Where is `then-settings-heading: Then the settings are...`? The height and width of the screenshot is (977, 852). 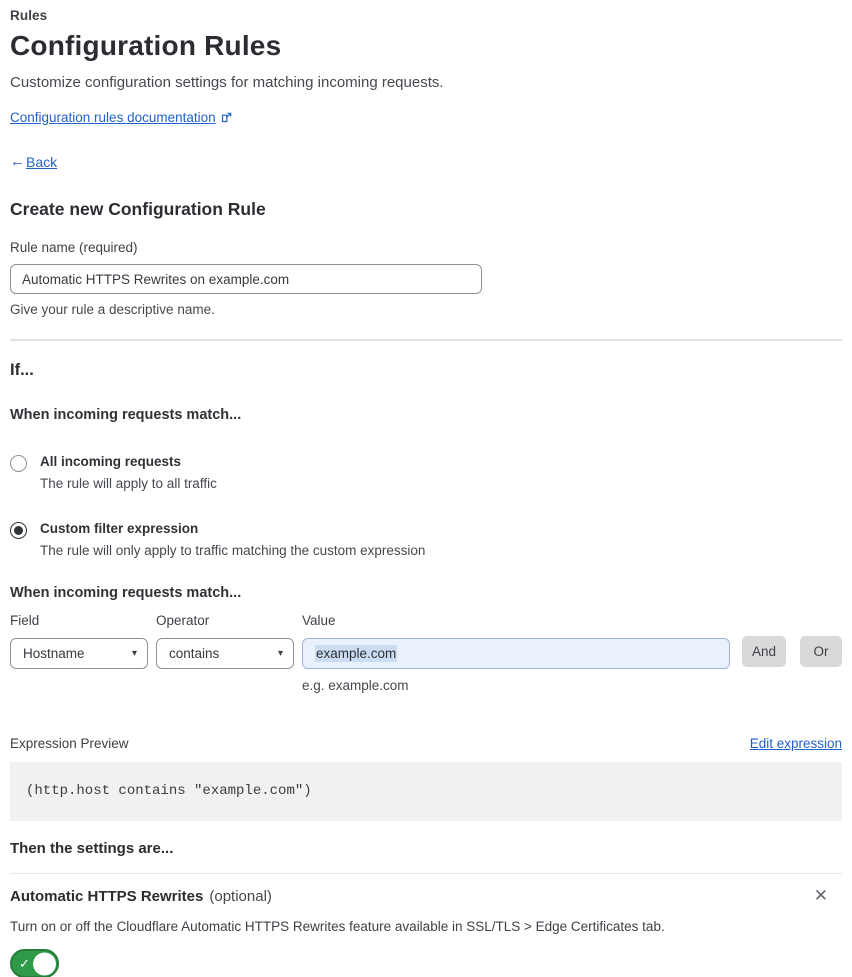
then-settings-heading: Then the settings are... is located at coordinates (92, 848).